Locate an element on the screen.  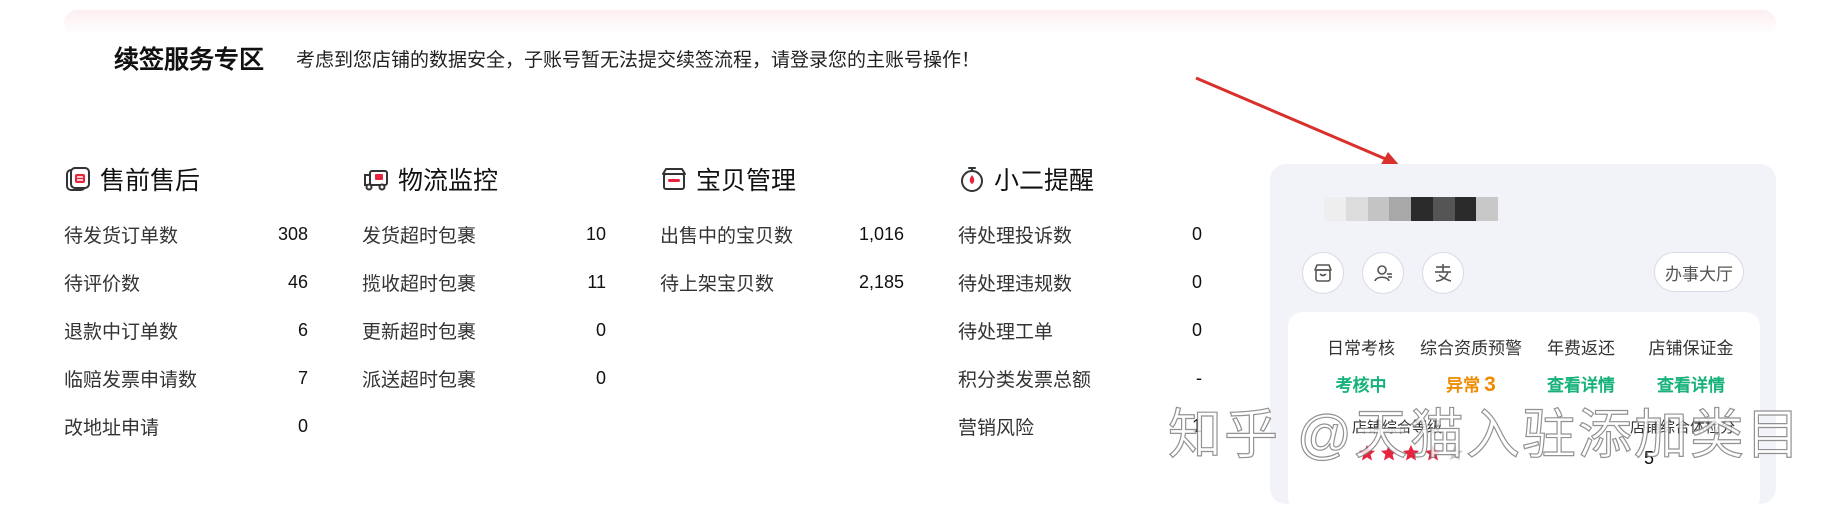
stat-row: 待处理工单 0 is located at coordinates (1080, 330).